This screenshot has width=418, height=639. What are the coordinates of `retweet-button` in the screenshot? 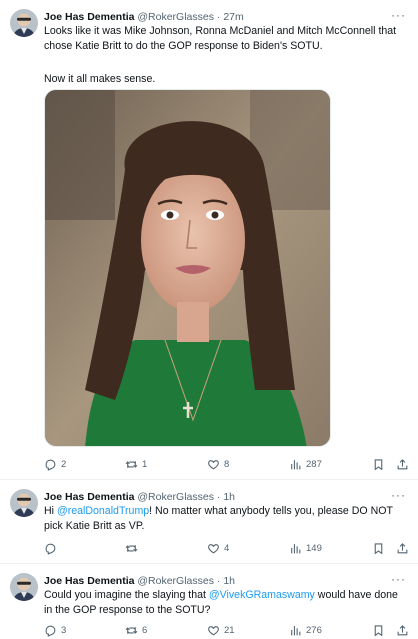 It's located at (133, 548).